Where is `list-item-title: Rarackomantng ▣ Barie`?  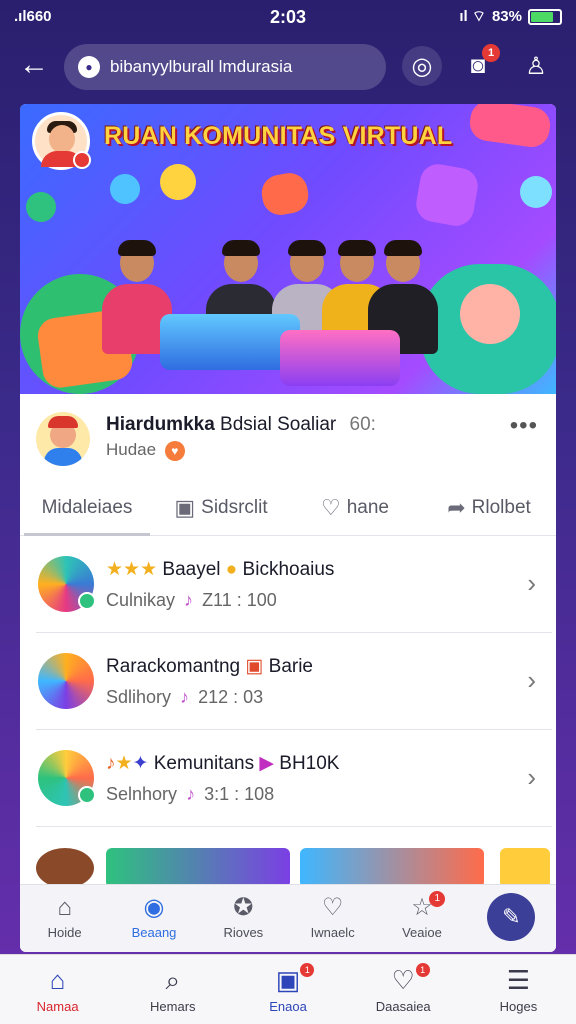 list-item-title: Rarackomantng ▣ Barie is located at coordinates (209, 666).